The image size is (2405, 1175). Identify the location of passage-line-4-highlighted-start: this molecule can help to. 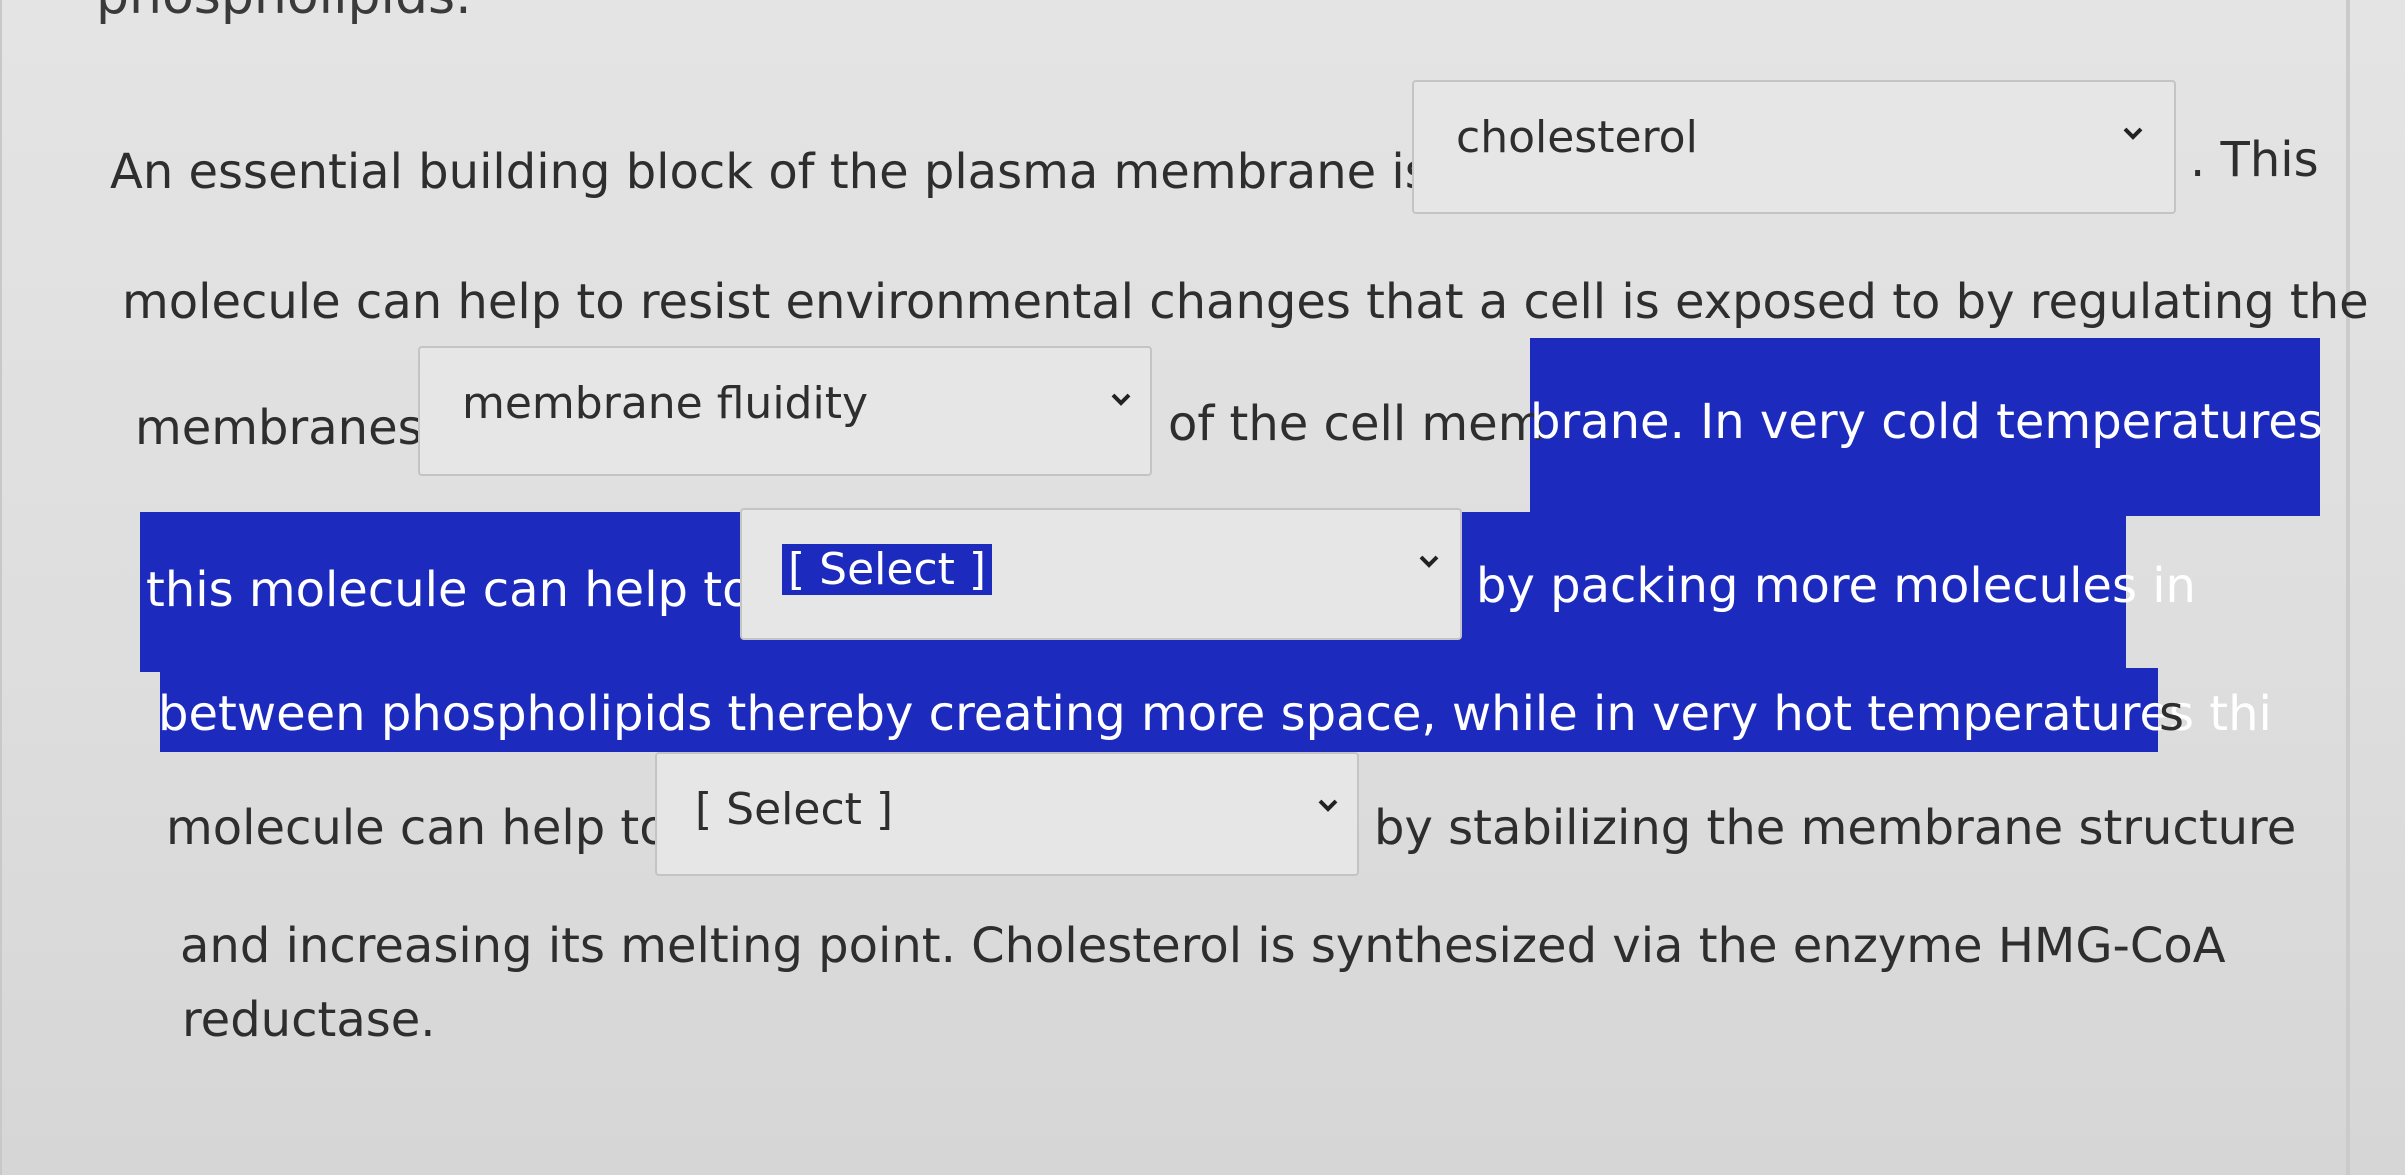
(449, 590).